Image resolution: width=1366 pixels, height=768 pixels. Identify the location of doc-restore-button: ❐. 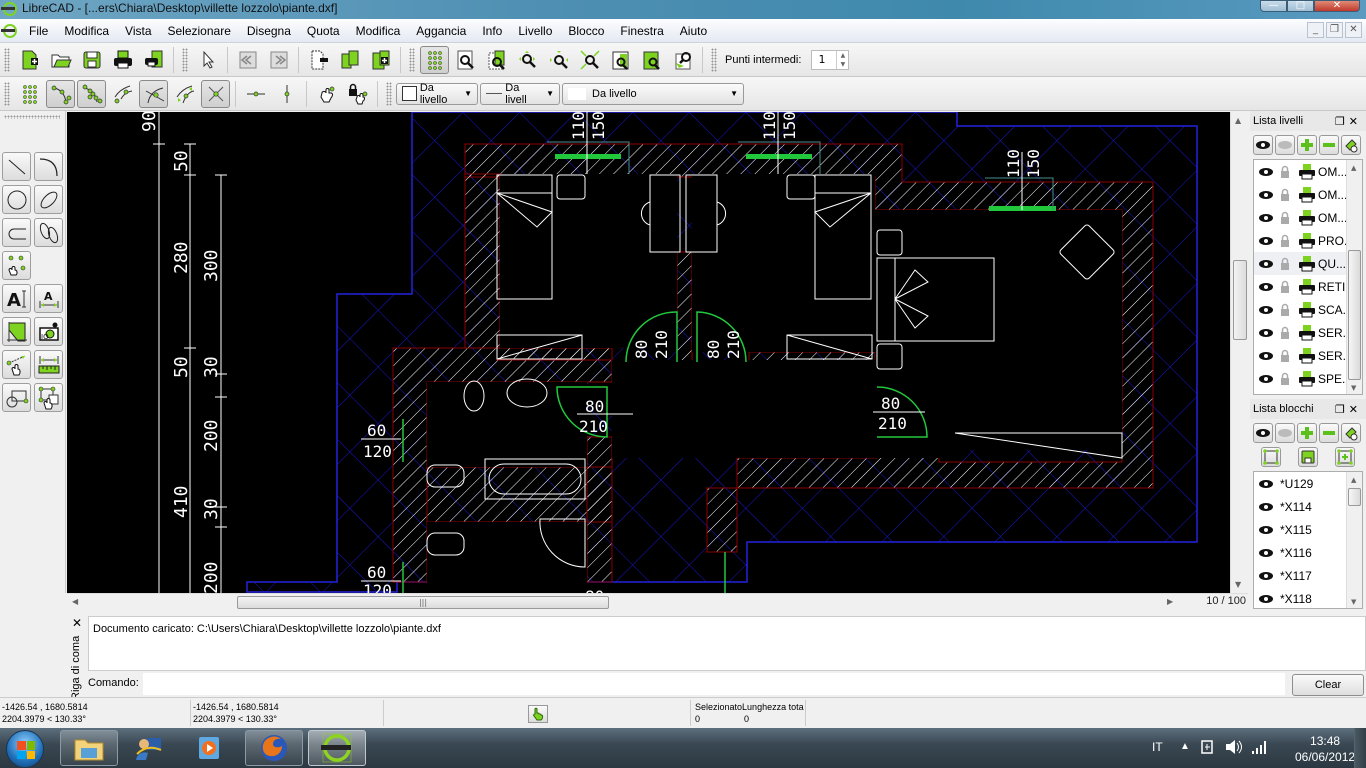
(1334, 30).